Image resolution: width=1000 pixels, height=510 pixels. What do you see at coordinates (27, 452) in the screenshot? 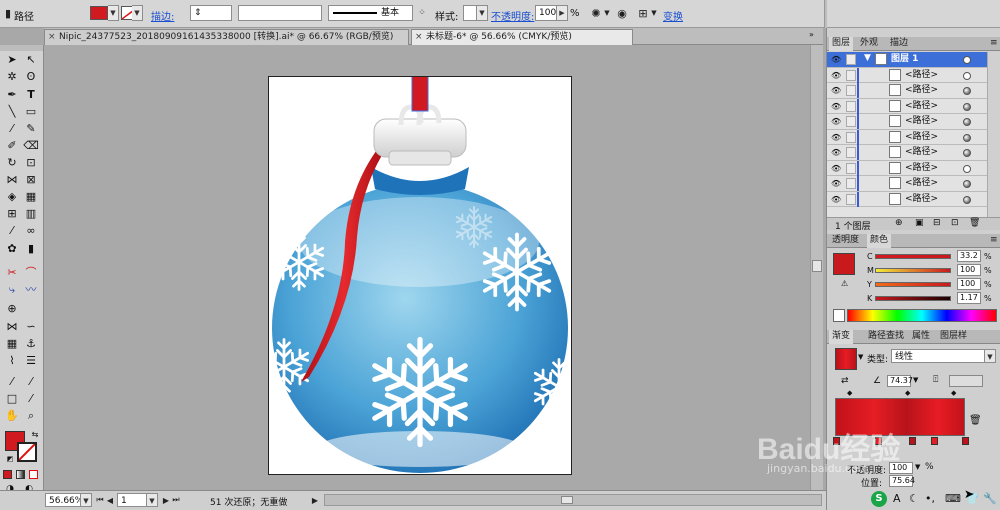
I see `stroke-color-box` at bounding box center [27, 452].